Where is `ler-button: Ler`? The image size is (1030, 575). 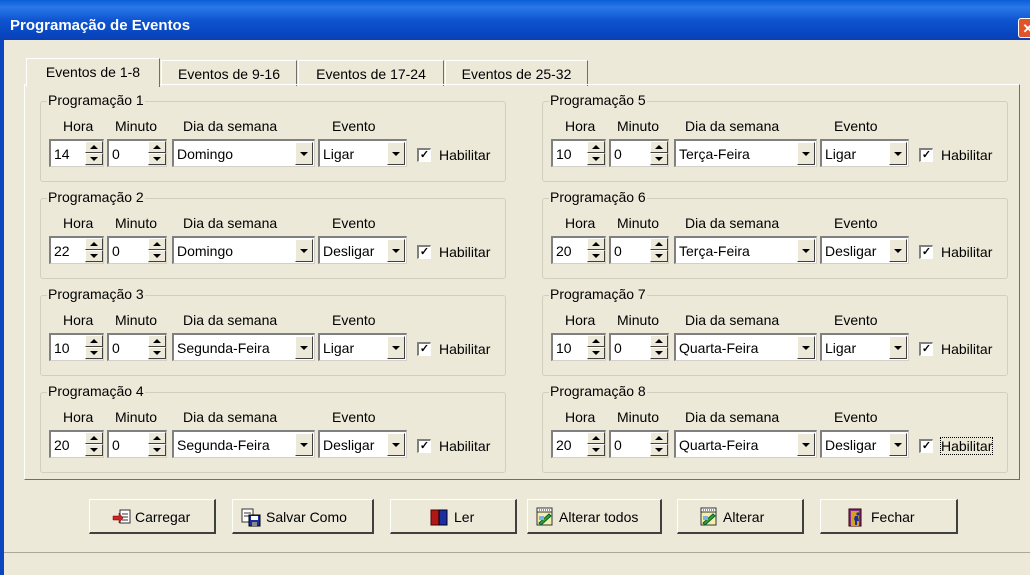 ler-button: Ler is located at coordinates (453, 516).